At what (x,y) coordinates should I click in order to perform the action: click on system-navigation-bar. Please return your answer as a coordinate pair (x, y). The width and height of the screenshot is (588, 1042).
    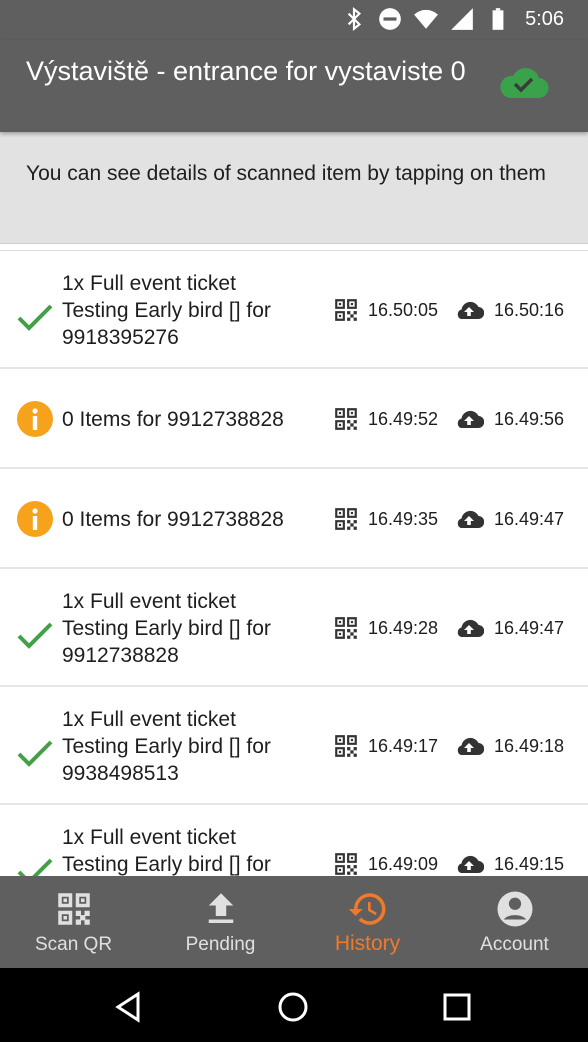
    Looking at the image, I should click on (294, 1005).